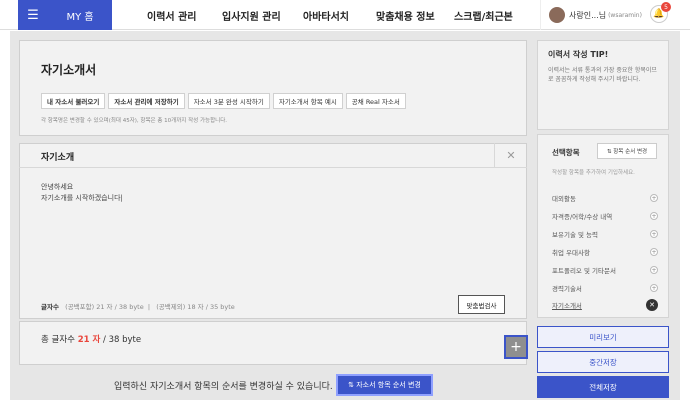 This screenshot has height=400, width=690. What do you see at coordinates (588, 15) in the screenshot?
I see `user-name: 사랑인...님` at bounding box center [588, 15].